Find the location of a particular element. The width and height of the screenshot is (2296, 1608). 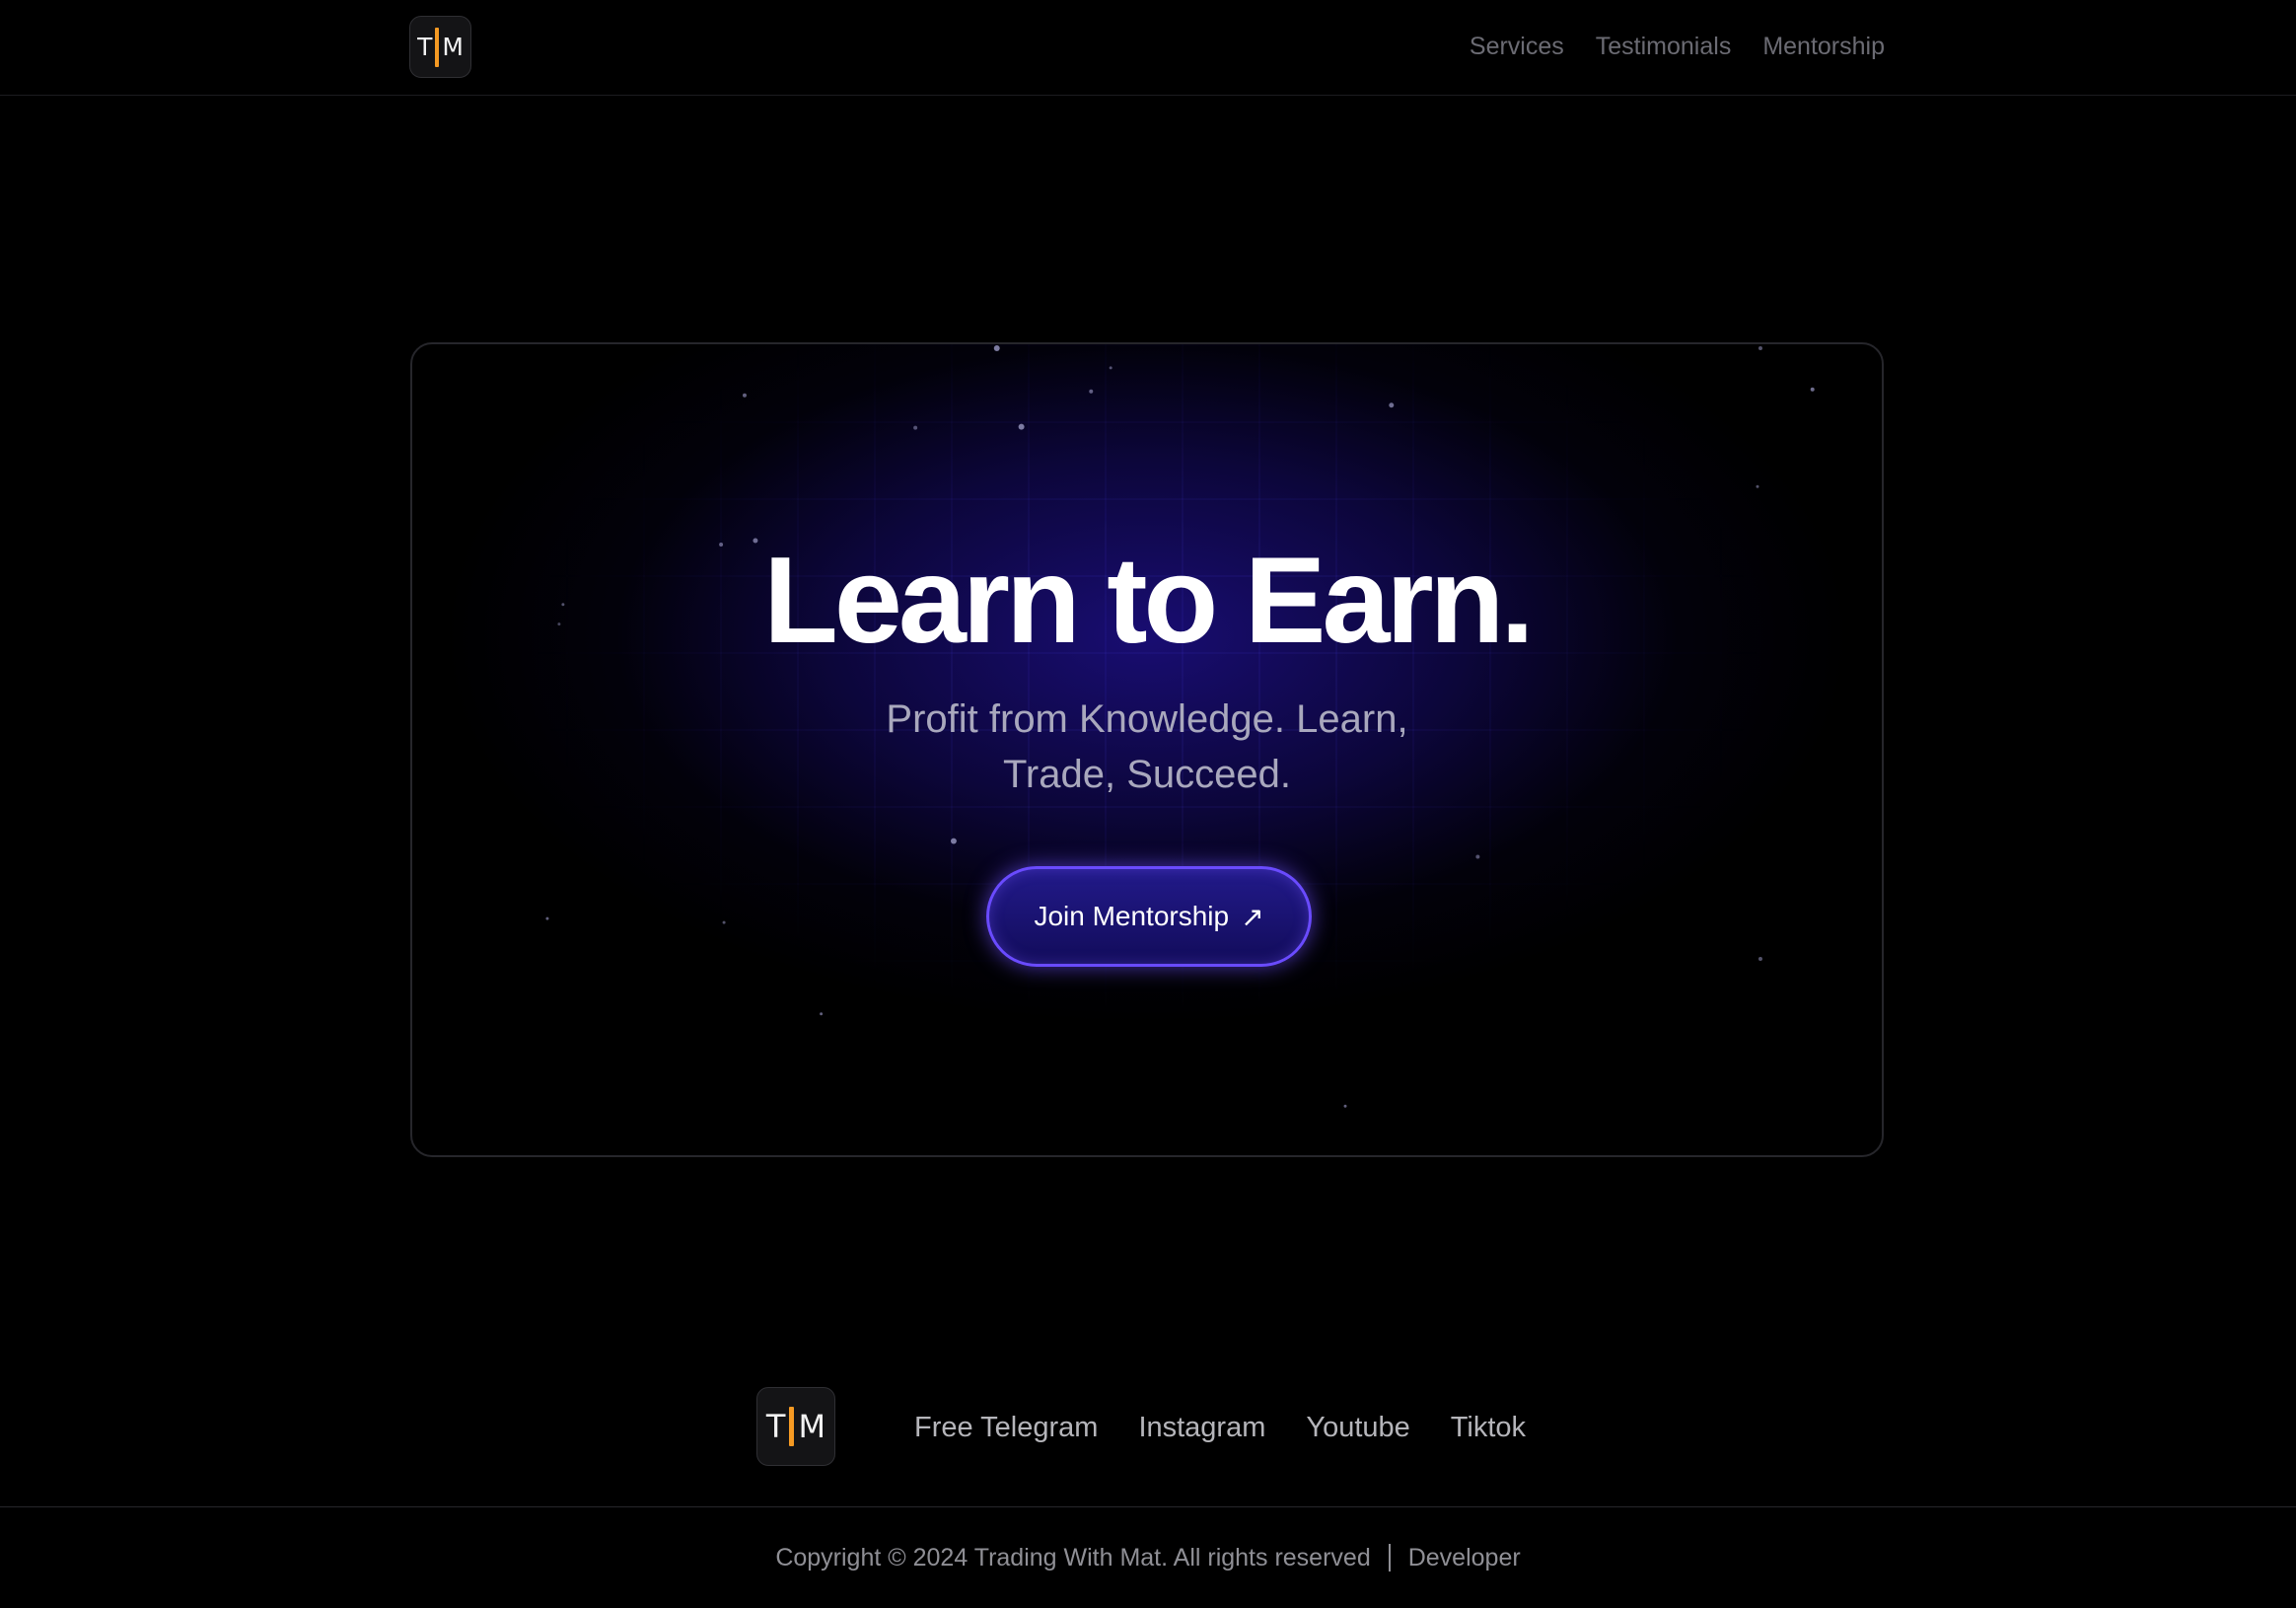

logo: T M is located at coordinates (440, 47).